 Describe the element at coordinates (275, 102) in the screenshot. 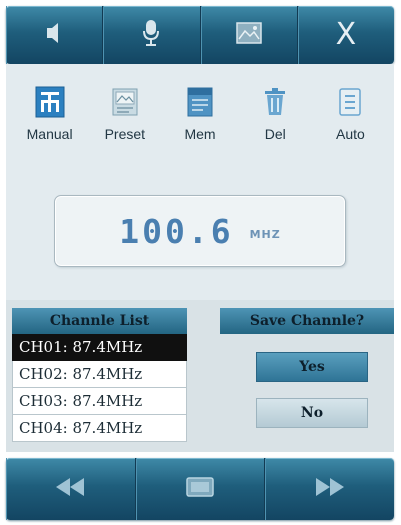

I see `trash-icon` at that location.